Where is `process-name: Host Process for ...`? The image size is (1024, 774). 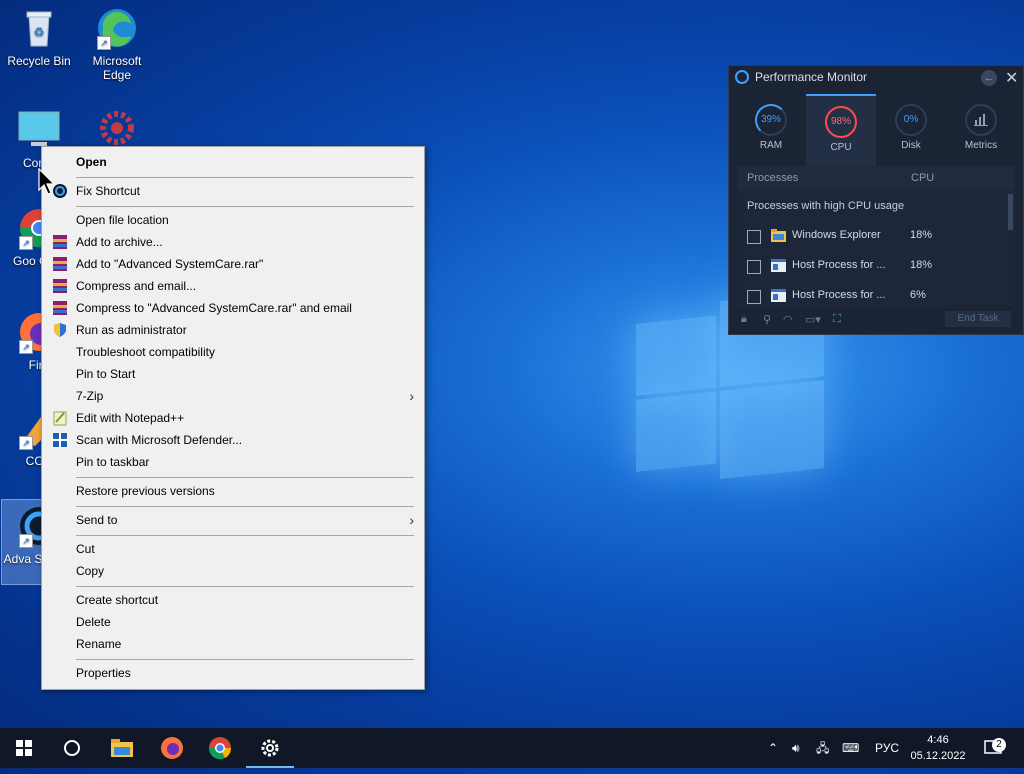 process-name: Host Process for ... is located at coordinates (839, 295).